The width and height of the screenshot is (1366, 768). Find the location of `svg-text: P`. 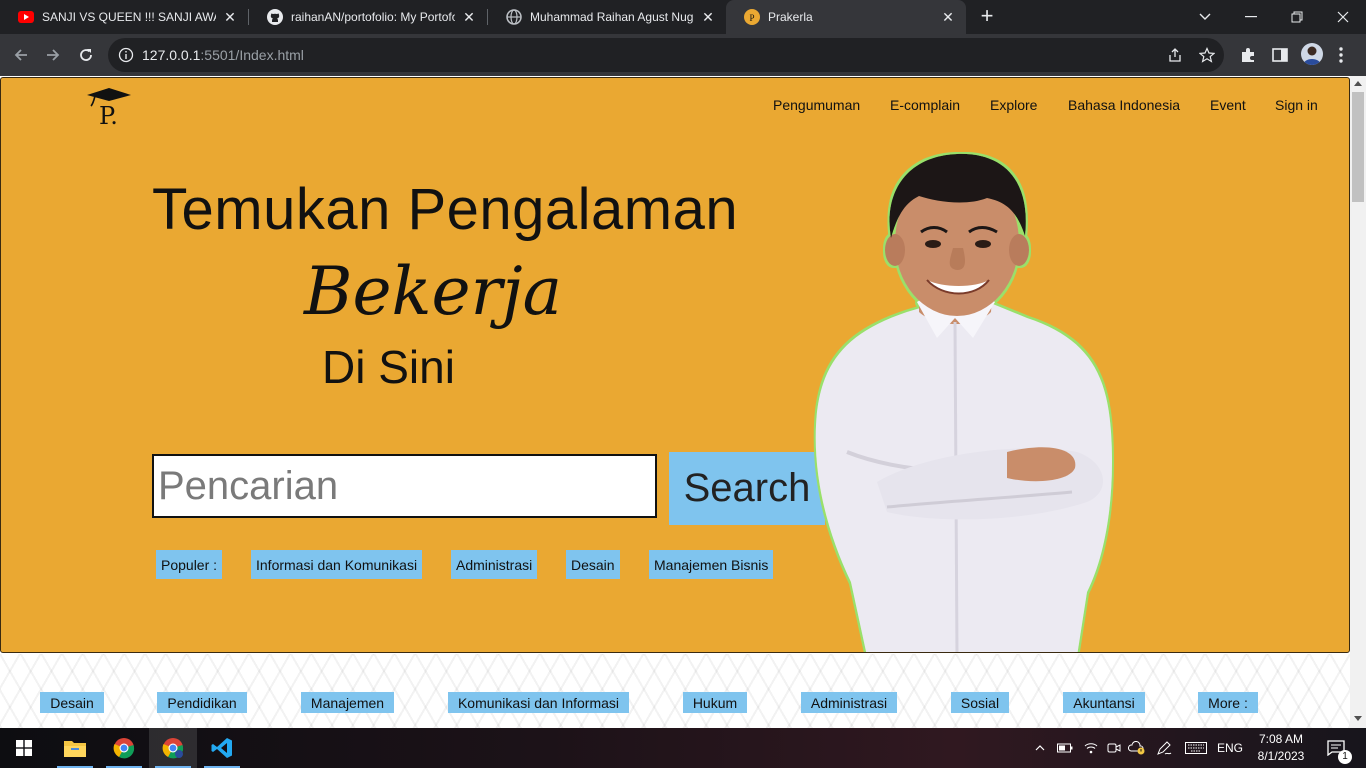

svg-text: P is located at coordinates (751, 18).